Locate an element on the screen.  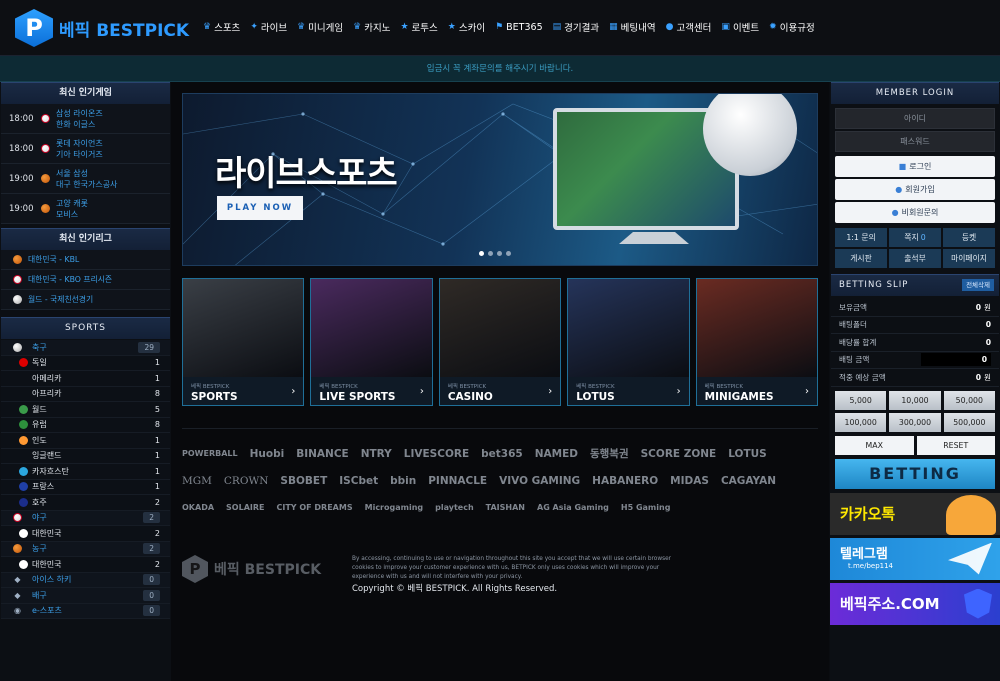
nav-item-5: ★ 스카이 is located at coordinates (466, 27).